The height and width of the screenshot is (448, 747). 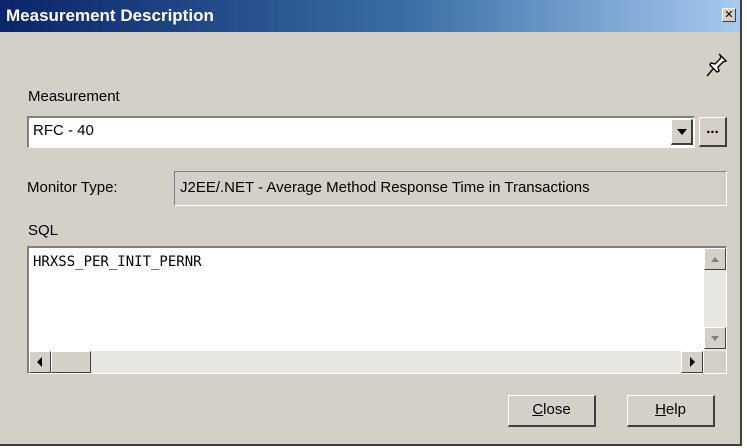 I want to click on pushpin-icon, so click(x=717, y=65).